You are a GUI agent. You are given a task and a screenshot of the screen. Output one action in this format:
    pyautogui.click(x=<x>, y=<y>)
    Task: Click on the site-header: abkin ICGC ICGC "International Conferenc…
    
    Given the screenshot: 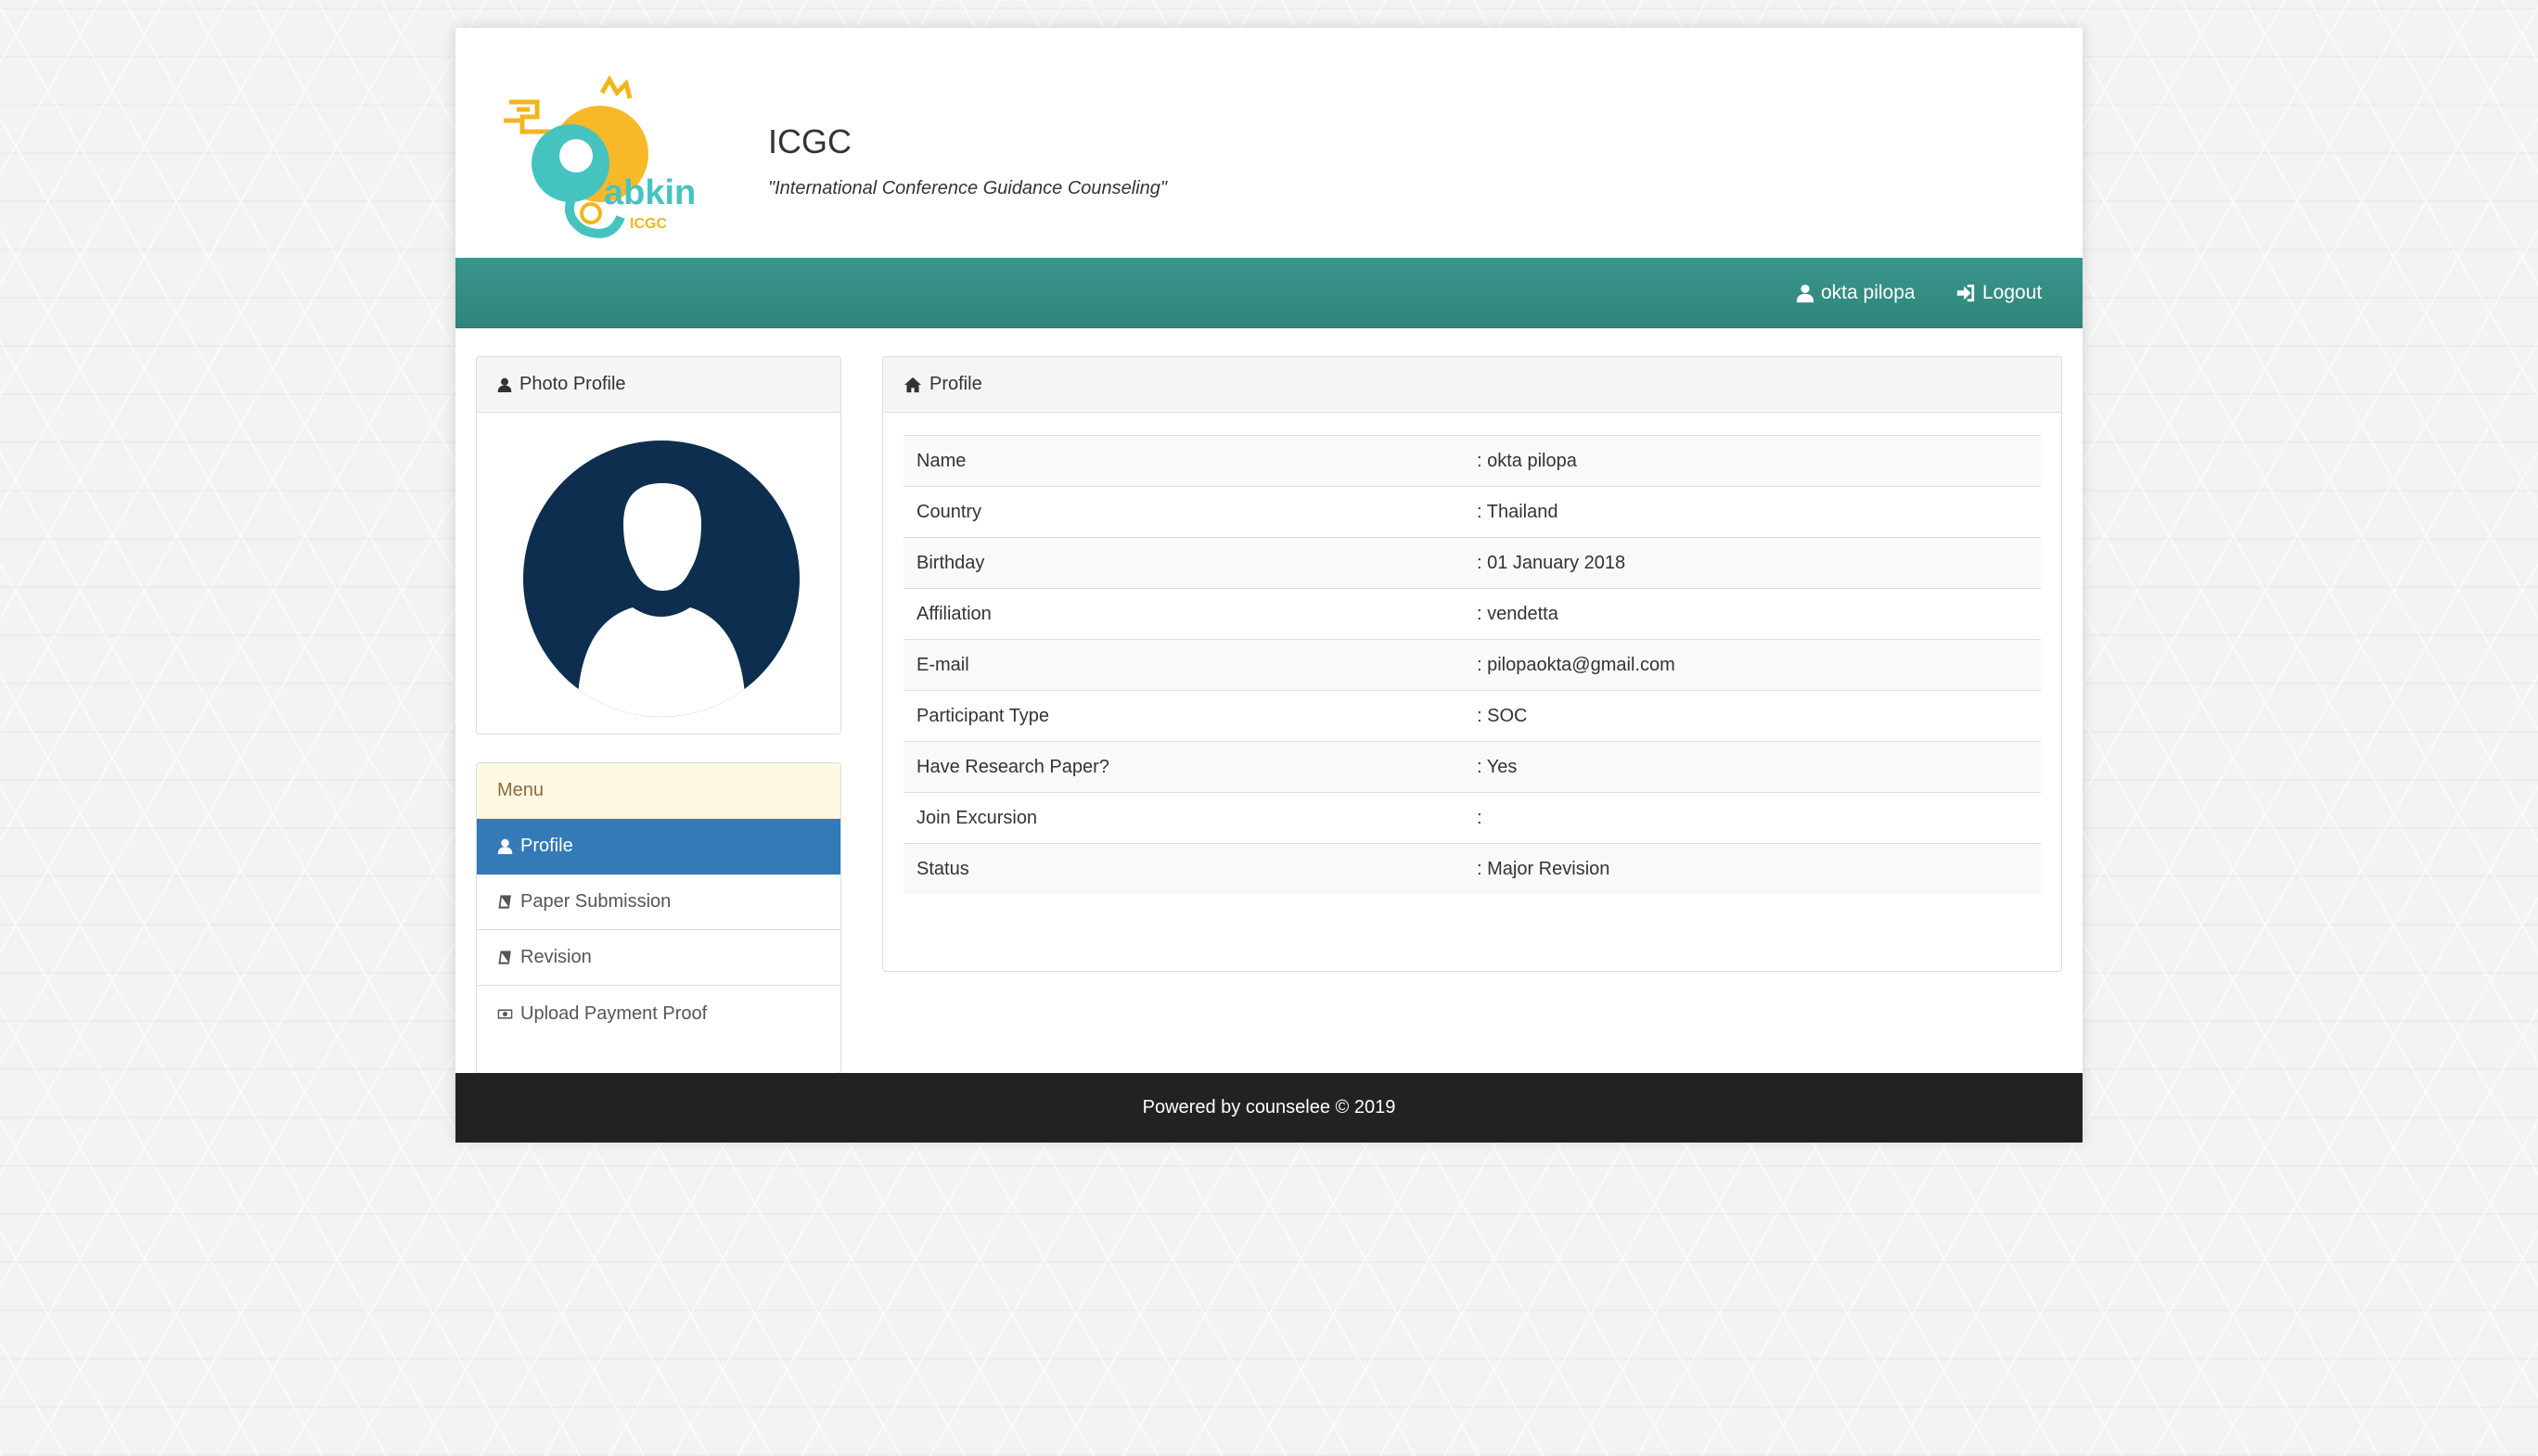 What is the action you would take?
    pyautogui.click(x=1269, y=143)
    